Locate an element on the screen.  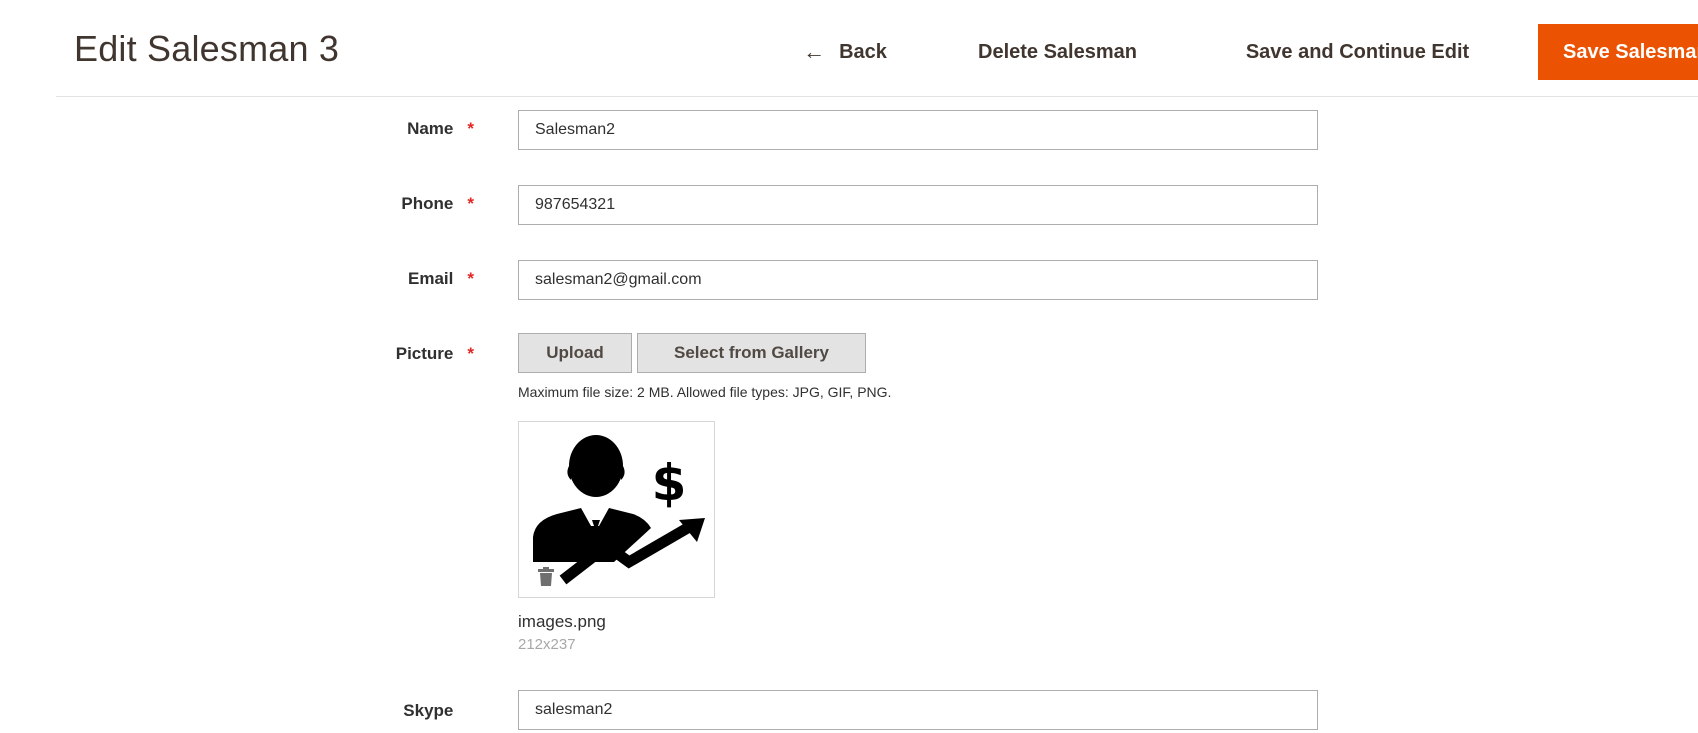
email-label-text: Email is located at coordinates (431, 278).